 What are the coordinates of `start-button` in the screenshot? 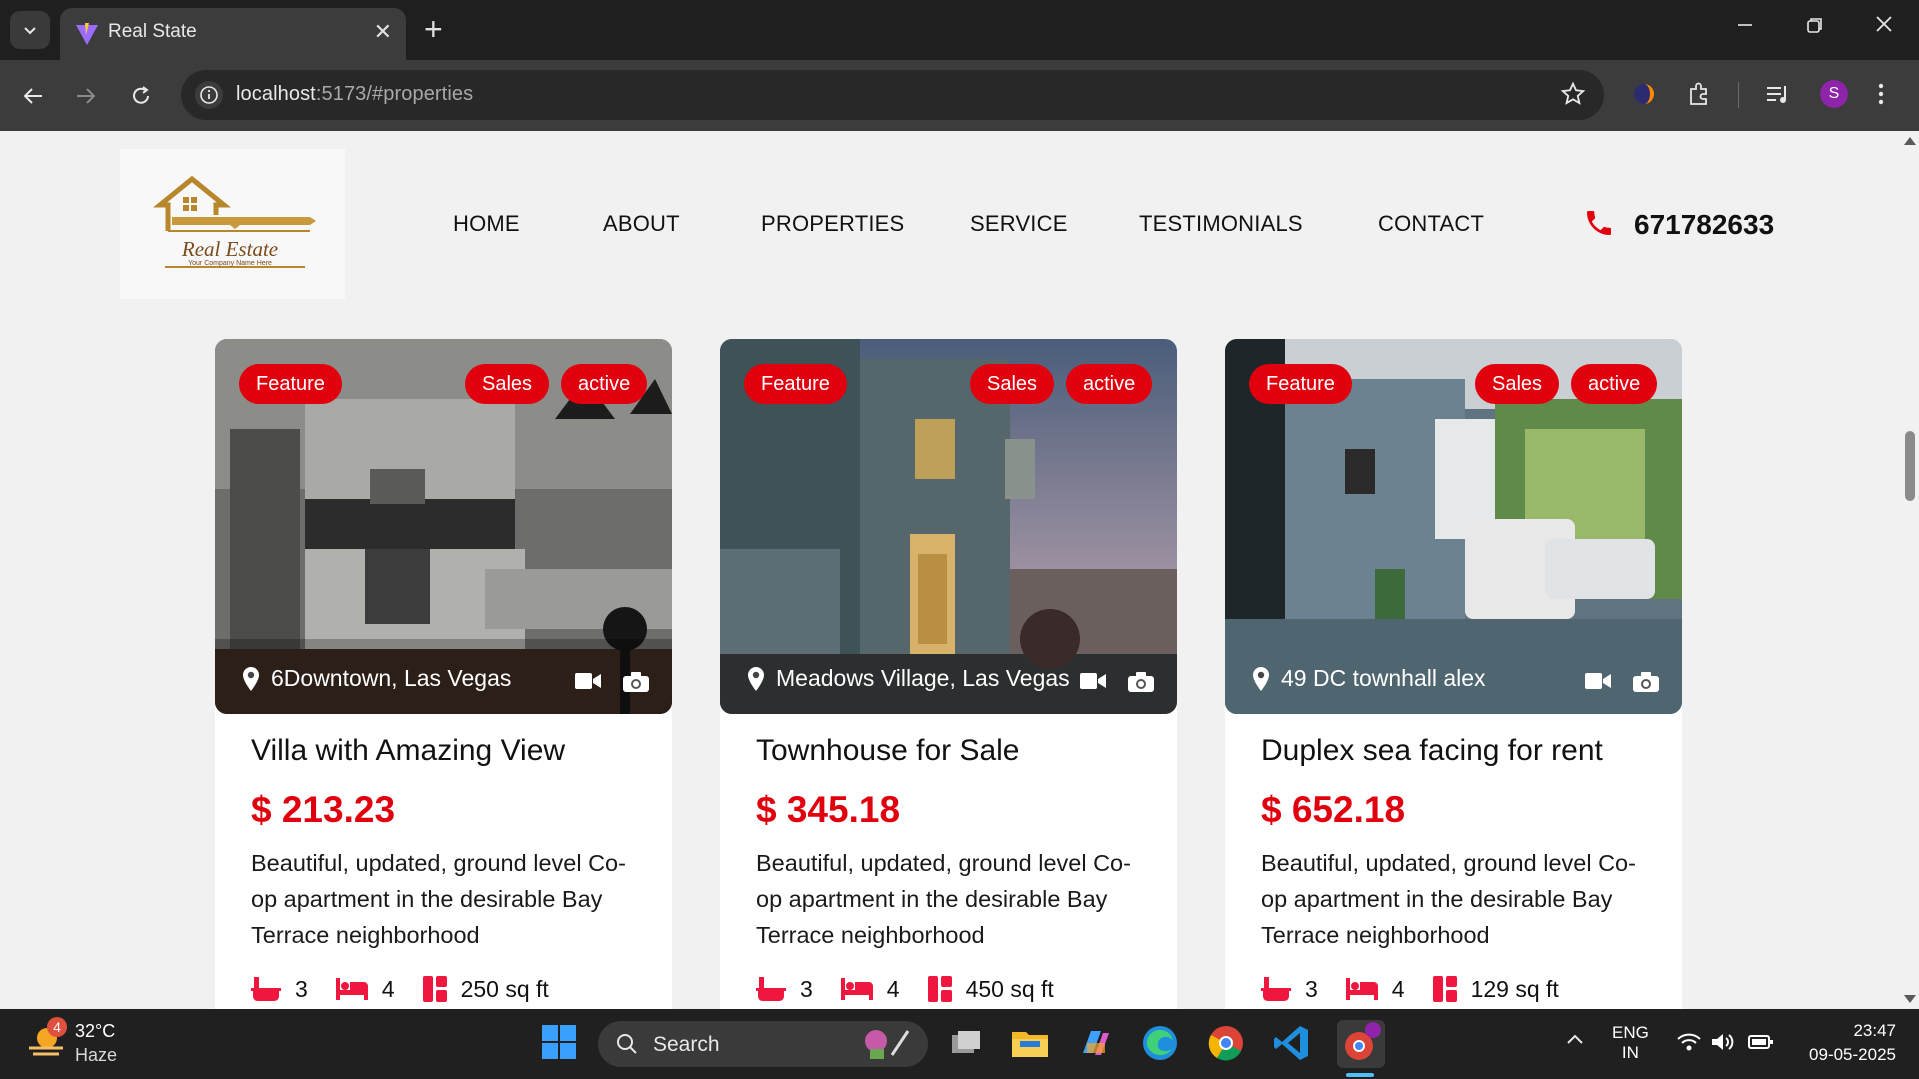 It's located at (561, 1044).